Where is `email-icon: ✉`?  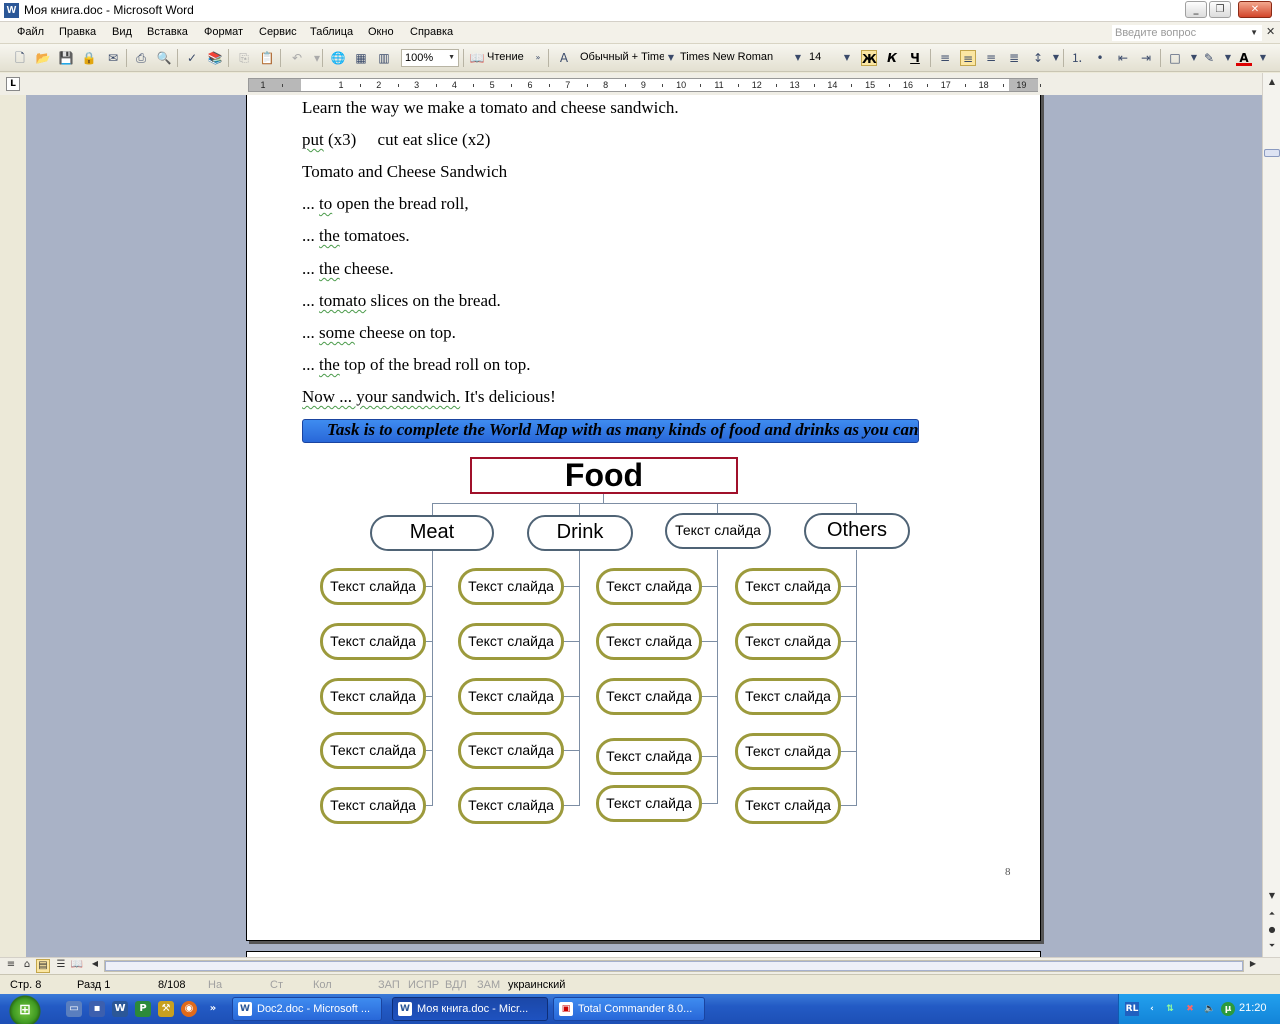 email-icon: ✉ is located at coordinates (113, 58).